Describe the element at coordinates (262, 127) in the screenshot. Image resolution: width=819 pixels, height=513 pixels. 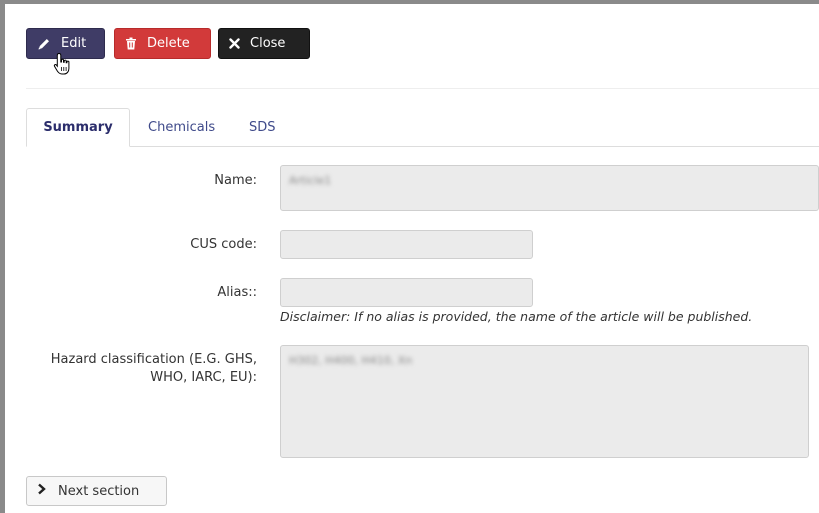
I see `tab-sds: SDS` at that location.